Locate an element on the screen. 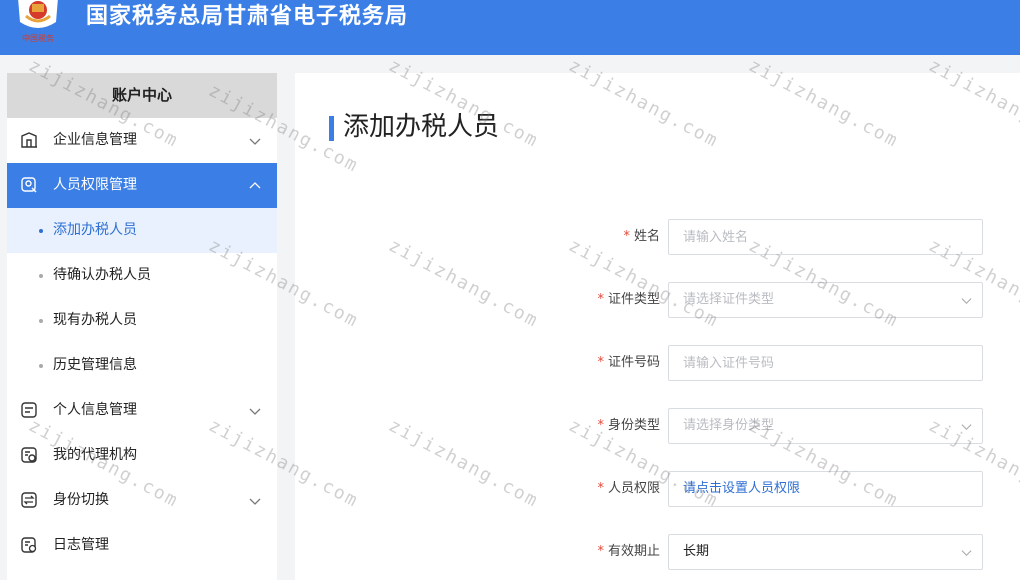 This screenshot has height=580, width=1020. form-row-id-type: * 证件类型 请选择证件类型 is located at coordinates (657, 300).